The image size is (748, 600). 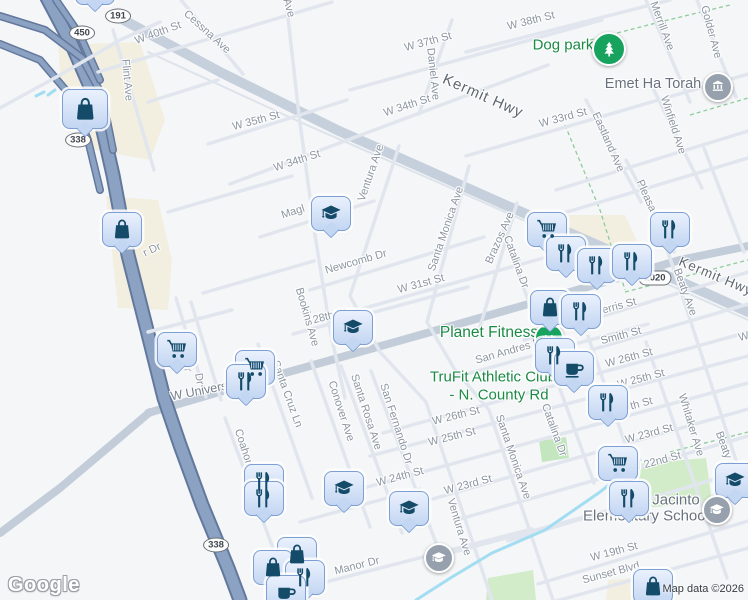 What do you see at coordinates (216, 545) in the screenshot?
I see `route-shield-338: 338` at bounding box center [216, 545].